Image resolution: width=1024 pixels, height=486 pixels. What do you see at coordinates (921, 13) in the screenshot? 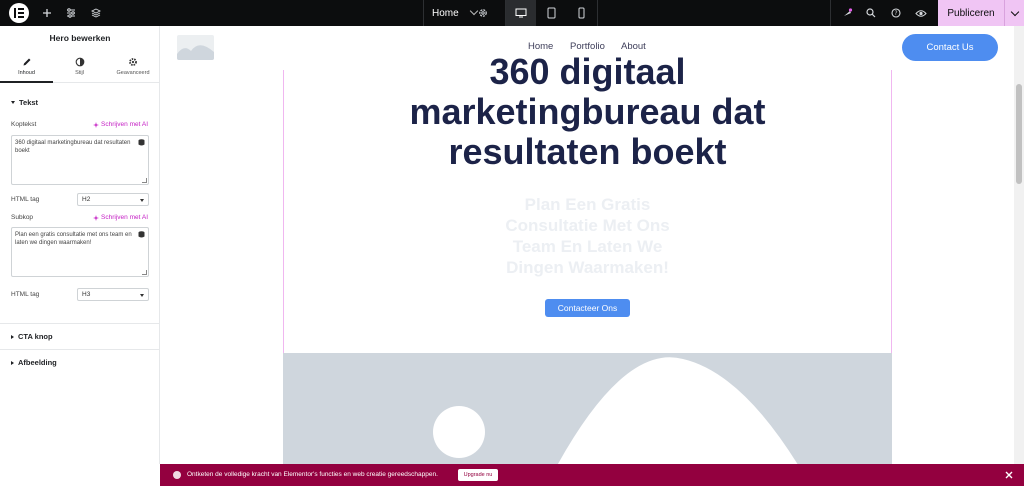
I see `preview-icon` at bounding box center [921, 13].